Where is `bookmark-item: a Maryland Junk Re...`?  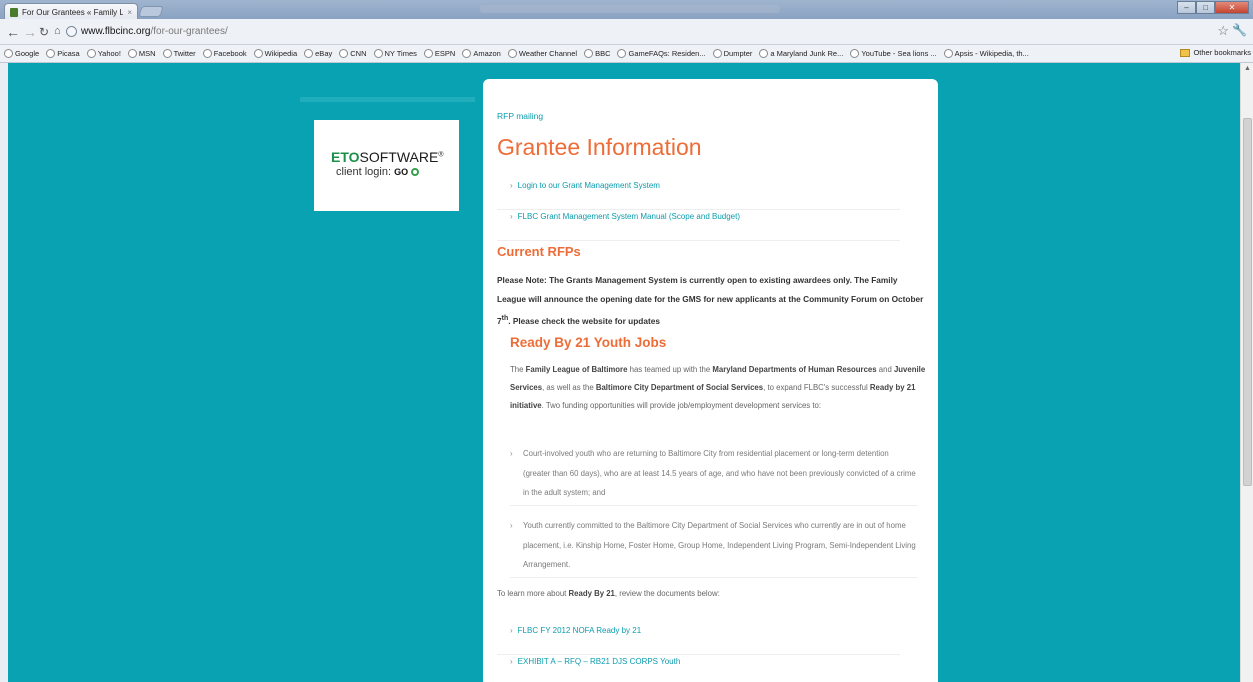
bookmark-item: a Maryland Junk Re... is located at coordinates (801, 53).